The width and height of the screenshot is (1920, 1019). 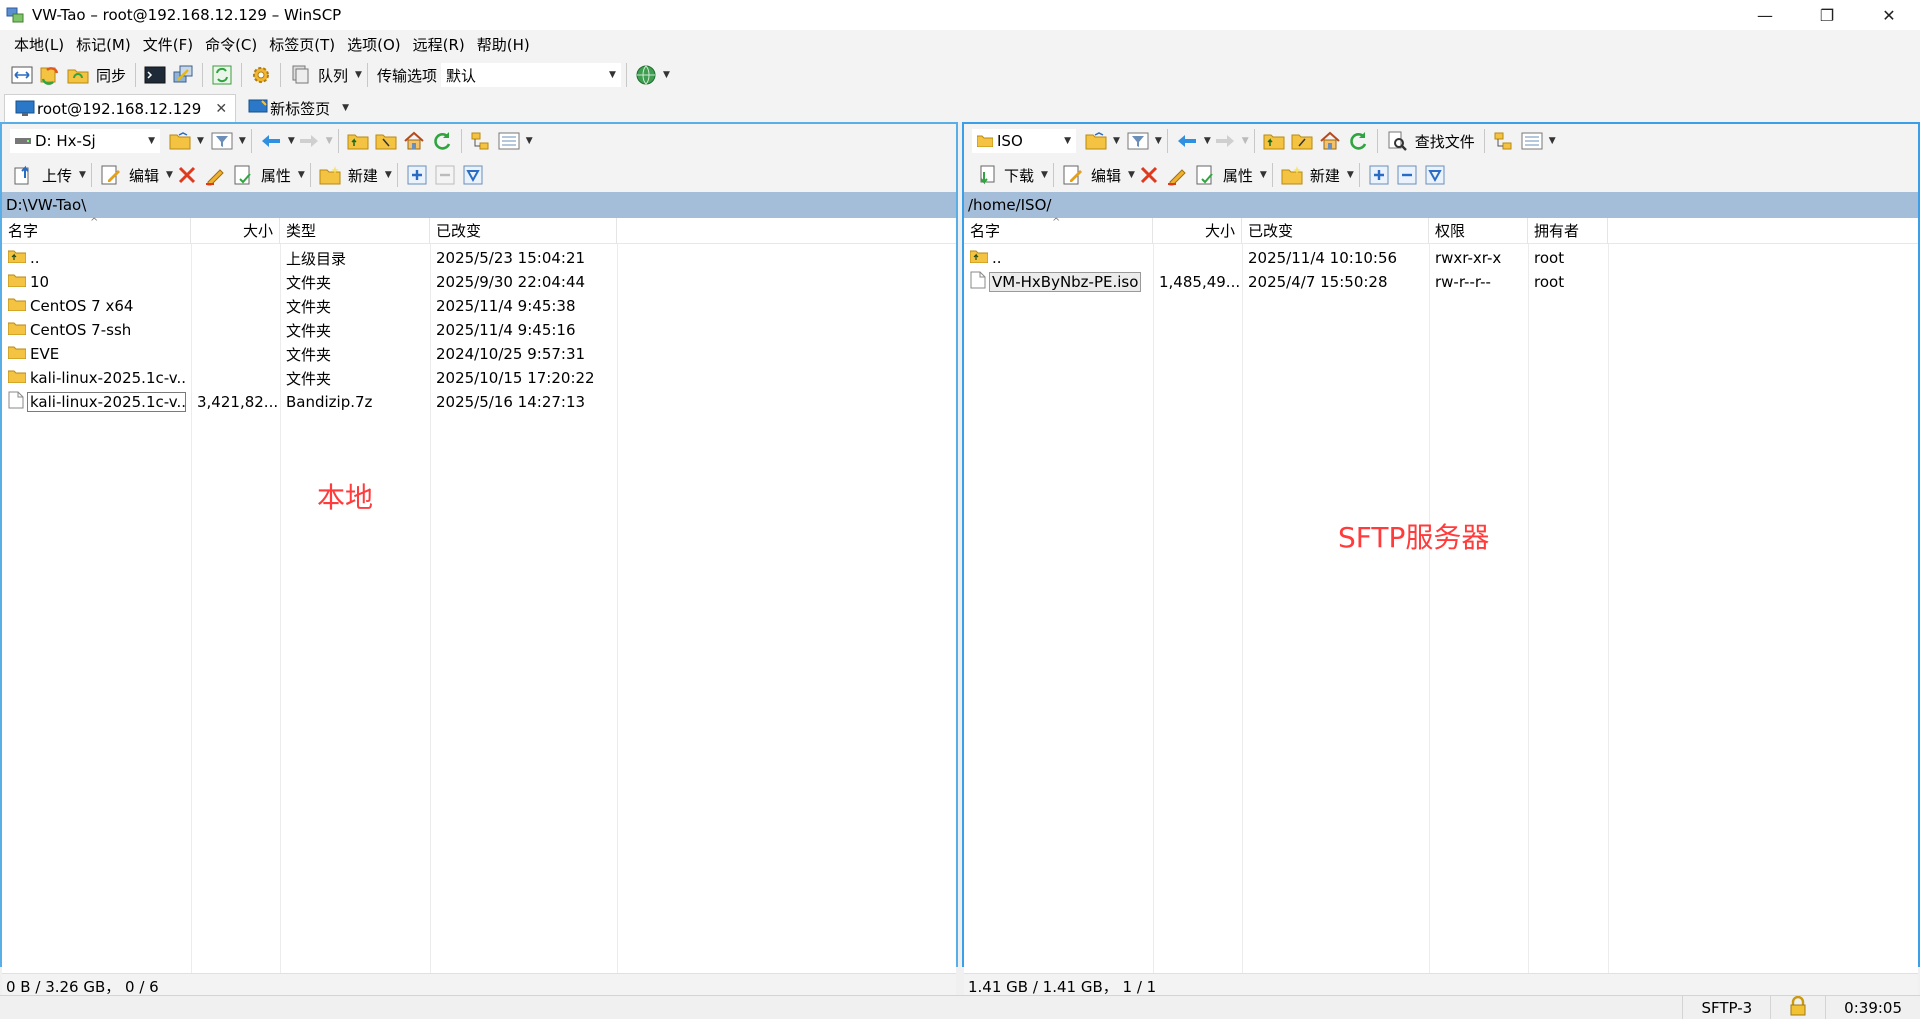 What do you see at coordinates (1207, 141) in the screenshot?
I see `back-dropdown-icon: ▼` at bounding box center [1207, 141].